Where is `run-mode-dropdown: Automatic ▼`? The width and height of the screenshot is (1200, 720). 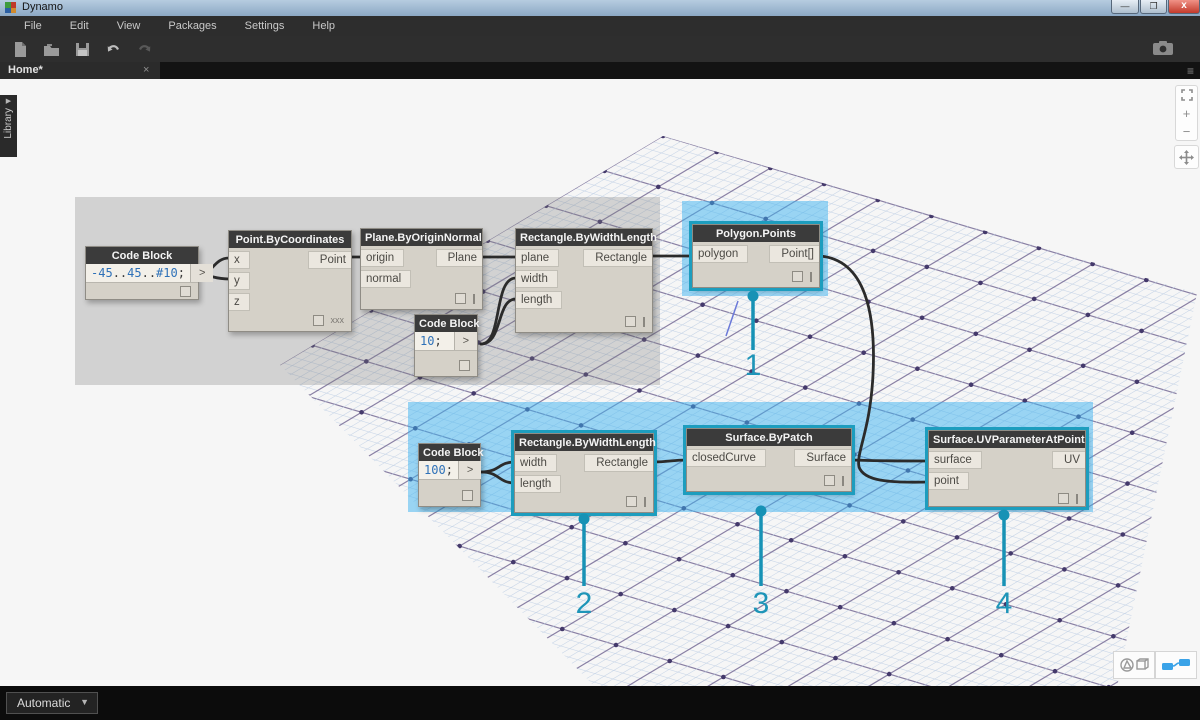
run-mode-dropdown: Automatic ▼ is located at coordinates (52, 703).